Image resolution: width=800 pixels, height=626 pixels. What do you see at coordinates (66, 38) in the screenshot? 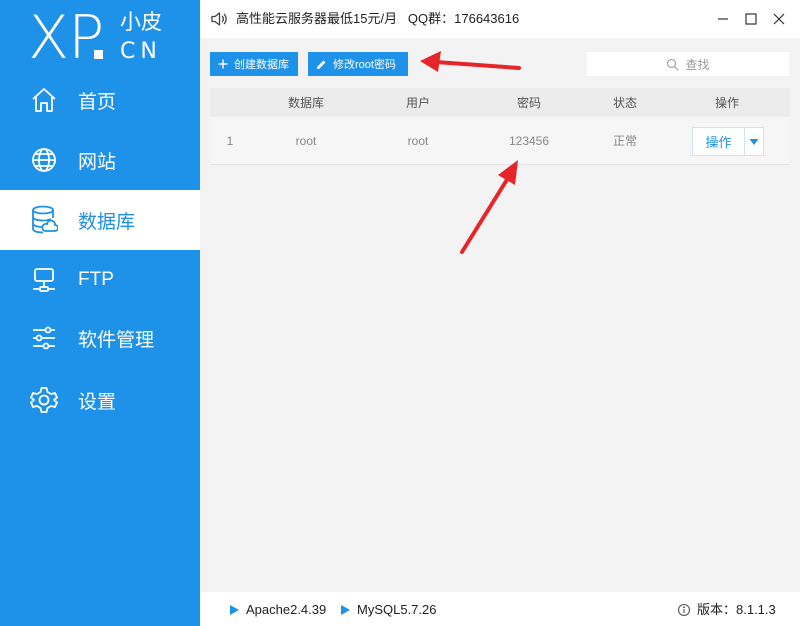
I see `logo-xp-text: XP` at bounding box center [66, 38].